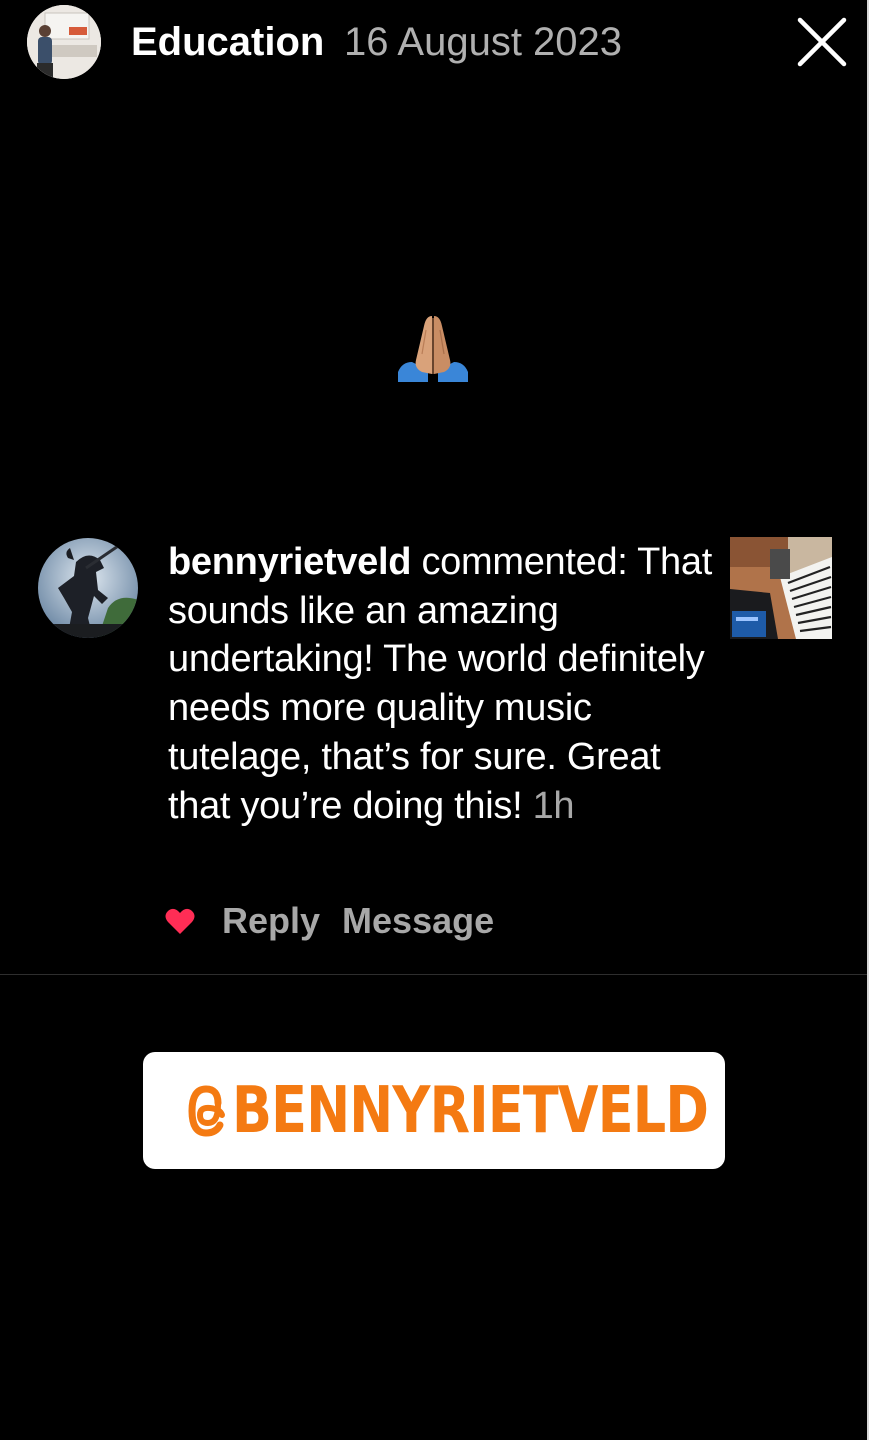  What do you see at coordinates (519, 562) in the screenshot?
I see `comment-action-label: commented:` at bounding box center [519, 562].